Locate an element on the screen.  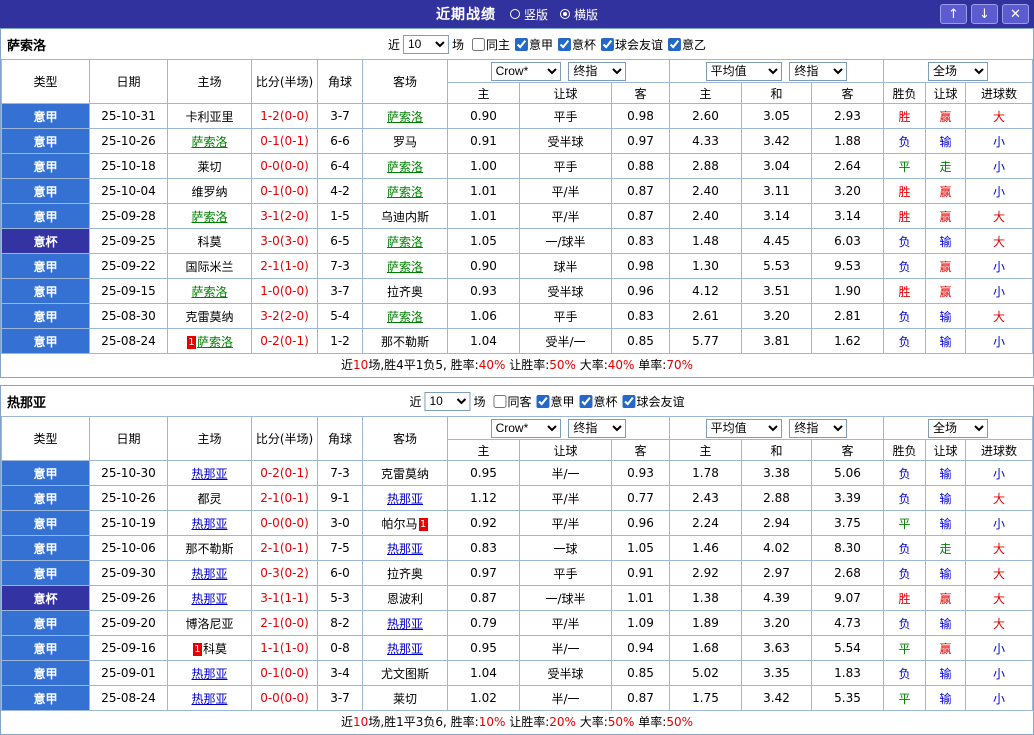
handicap-cell: 平/半 is located at coordinates (565, 191).